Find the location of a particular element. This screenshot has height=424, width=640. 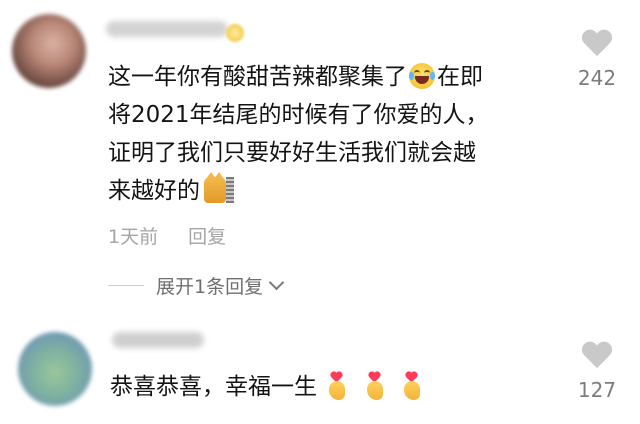

laughing-crying-emoji-icon is located at coordinates (422, 75).